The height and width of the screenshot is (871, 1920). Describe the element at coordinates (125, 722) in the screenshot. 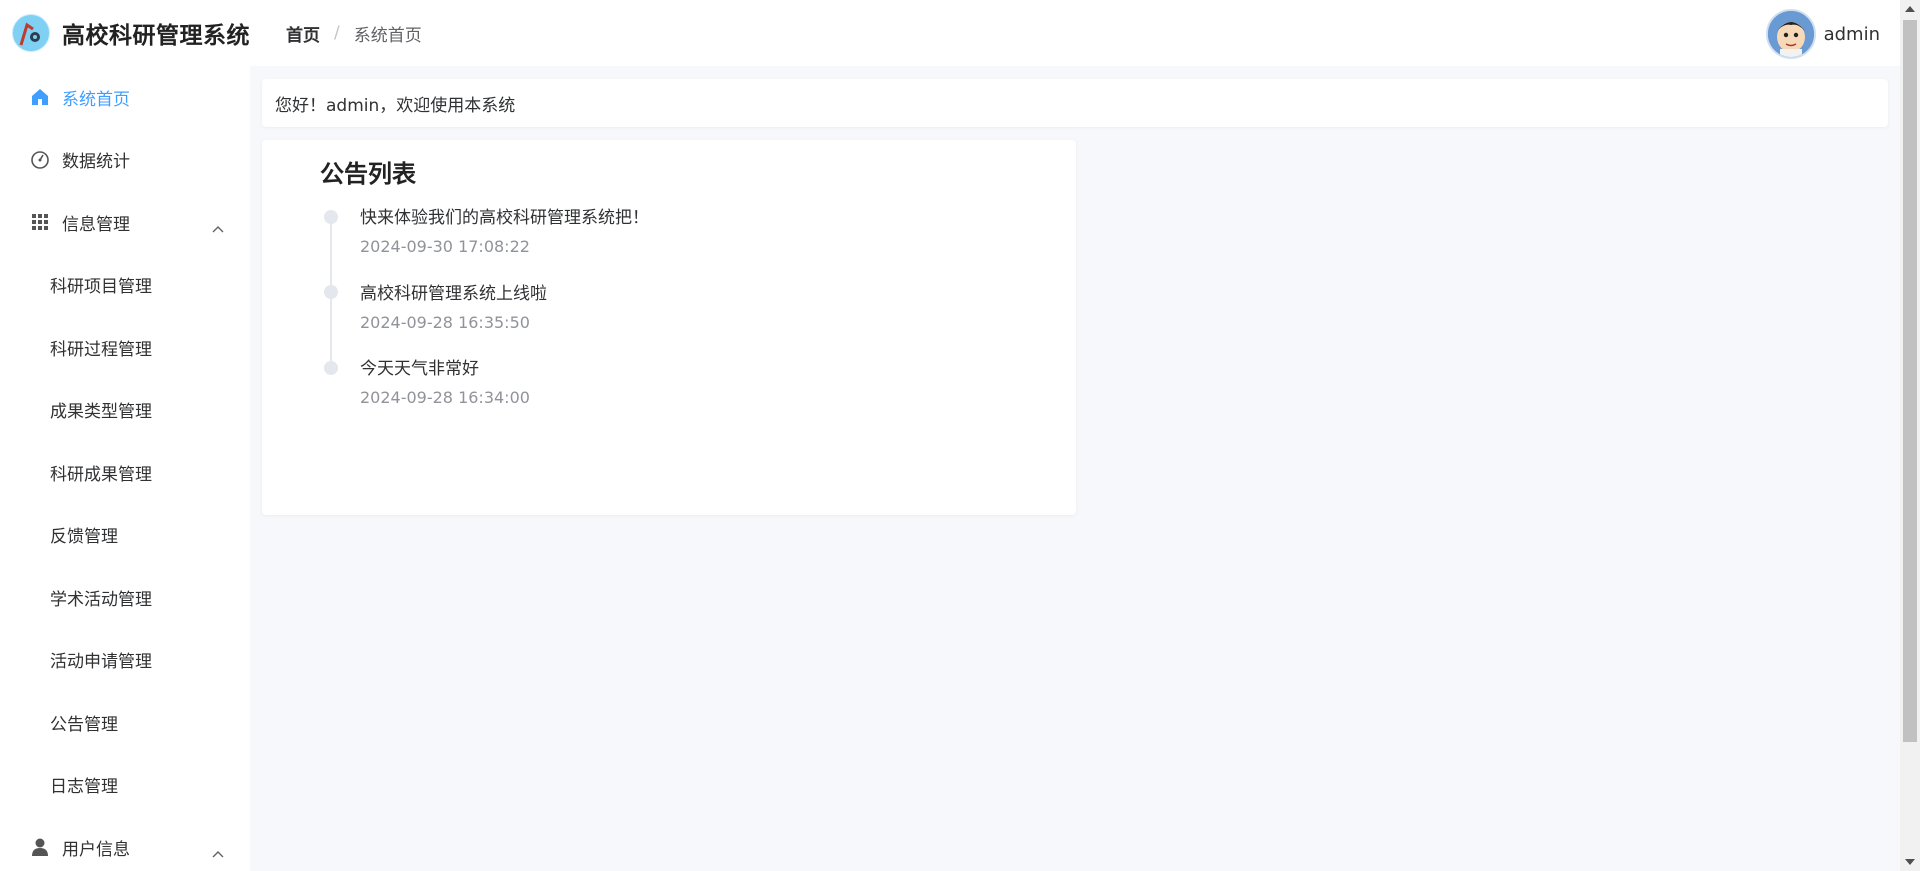

I see `sidebar-item-announcements: 公告管理` at that location.